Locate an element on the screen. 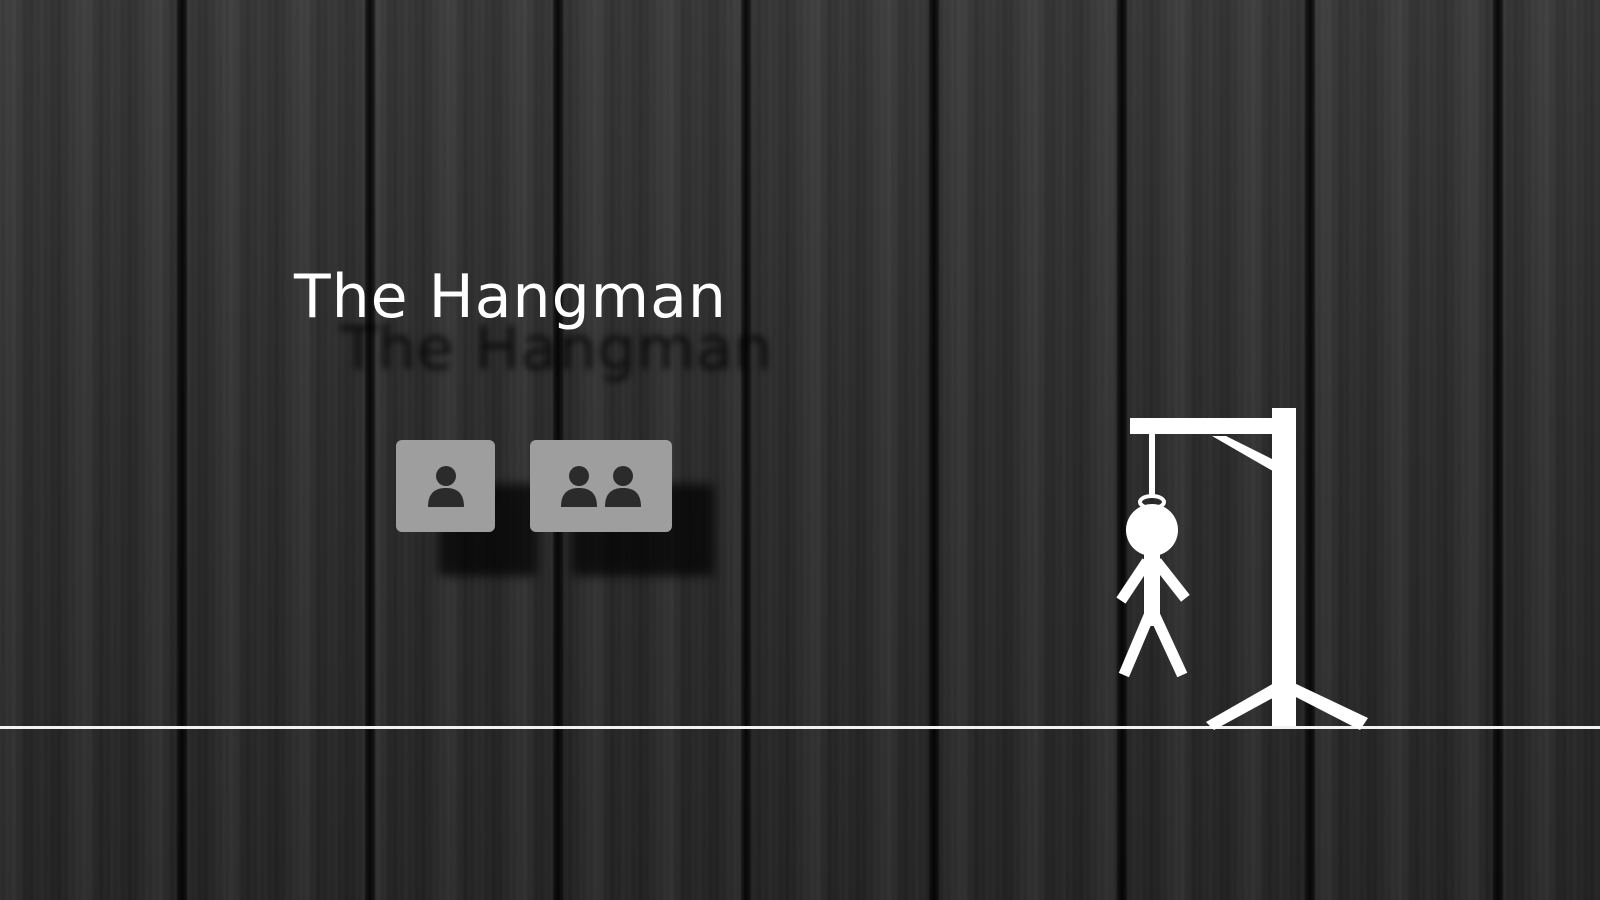  gallows-base-left is located at coordinates (1243, 706).